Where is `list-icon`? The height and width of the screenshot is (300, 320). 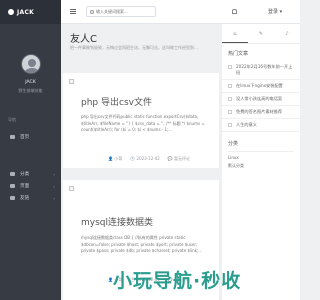
list-icon is located at coordinates (12, 174).